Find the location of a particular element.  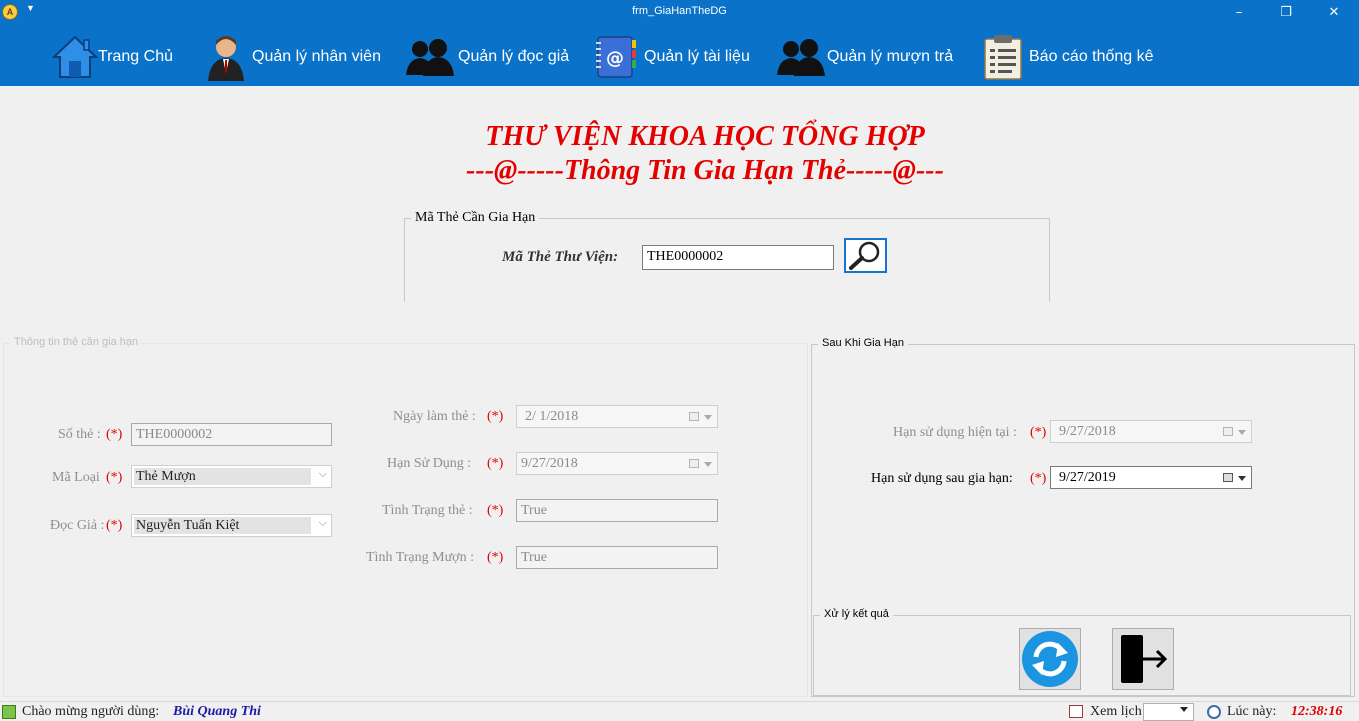

window-title: frm_GiaHanTheDG is located at coordinates (679, 11).